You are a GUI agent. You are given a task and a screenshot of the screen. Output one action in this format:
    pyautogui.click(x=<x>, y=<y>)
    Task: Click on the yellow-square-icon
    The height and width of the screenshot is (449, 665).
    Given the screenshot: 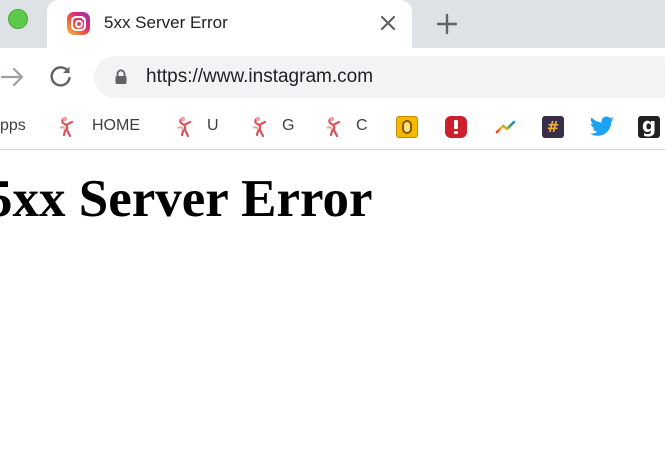 What is the action you would take?
    pyautogui.click(x=407, y=127)
    